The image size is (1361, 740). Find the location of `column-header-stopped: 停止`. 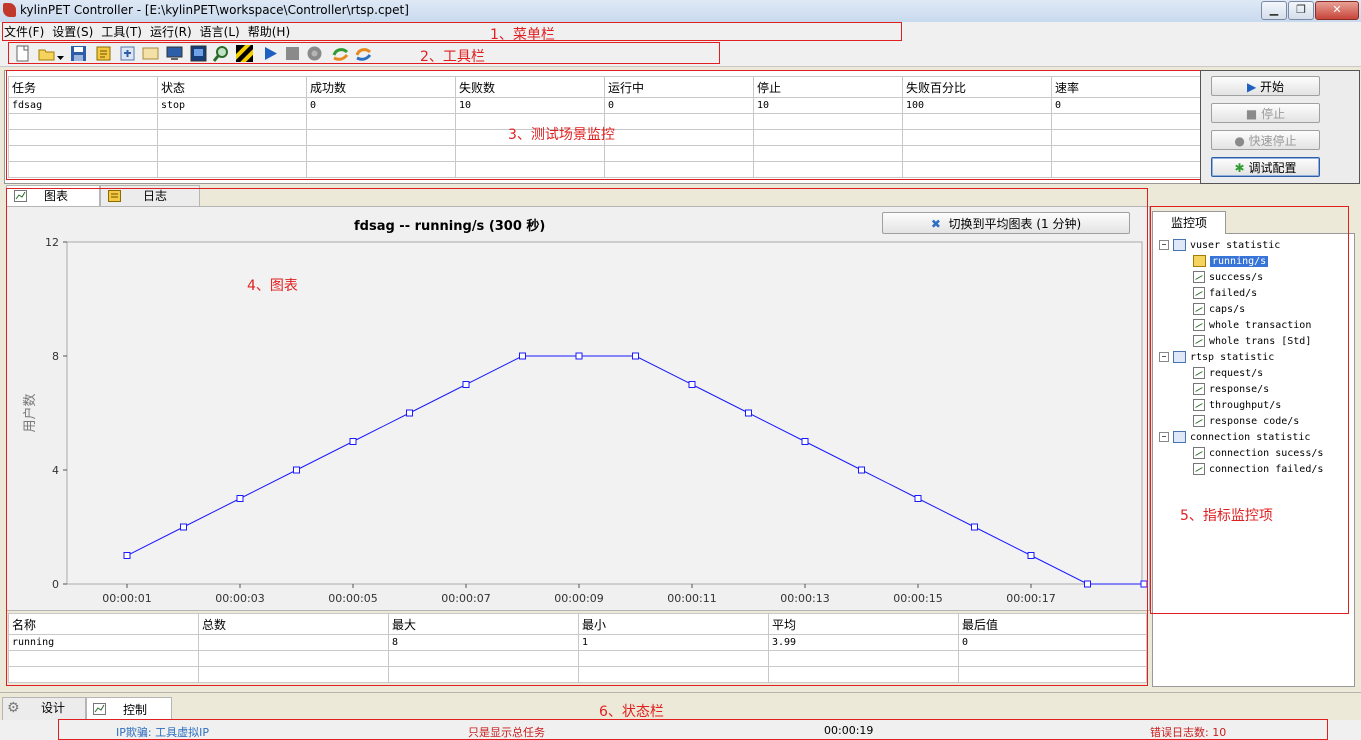

column-header-stopped: 停止 is located at coordinates (828, 87).